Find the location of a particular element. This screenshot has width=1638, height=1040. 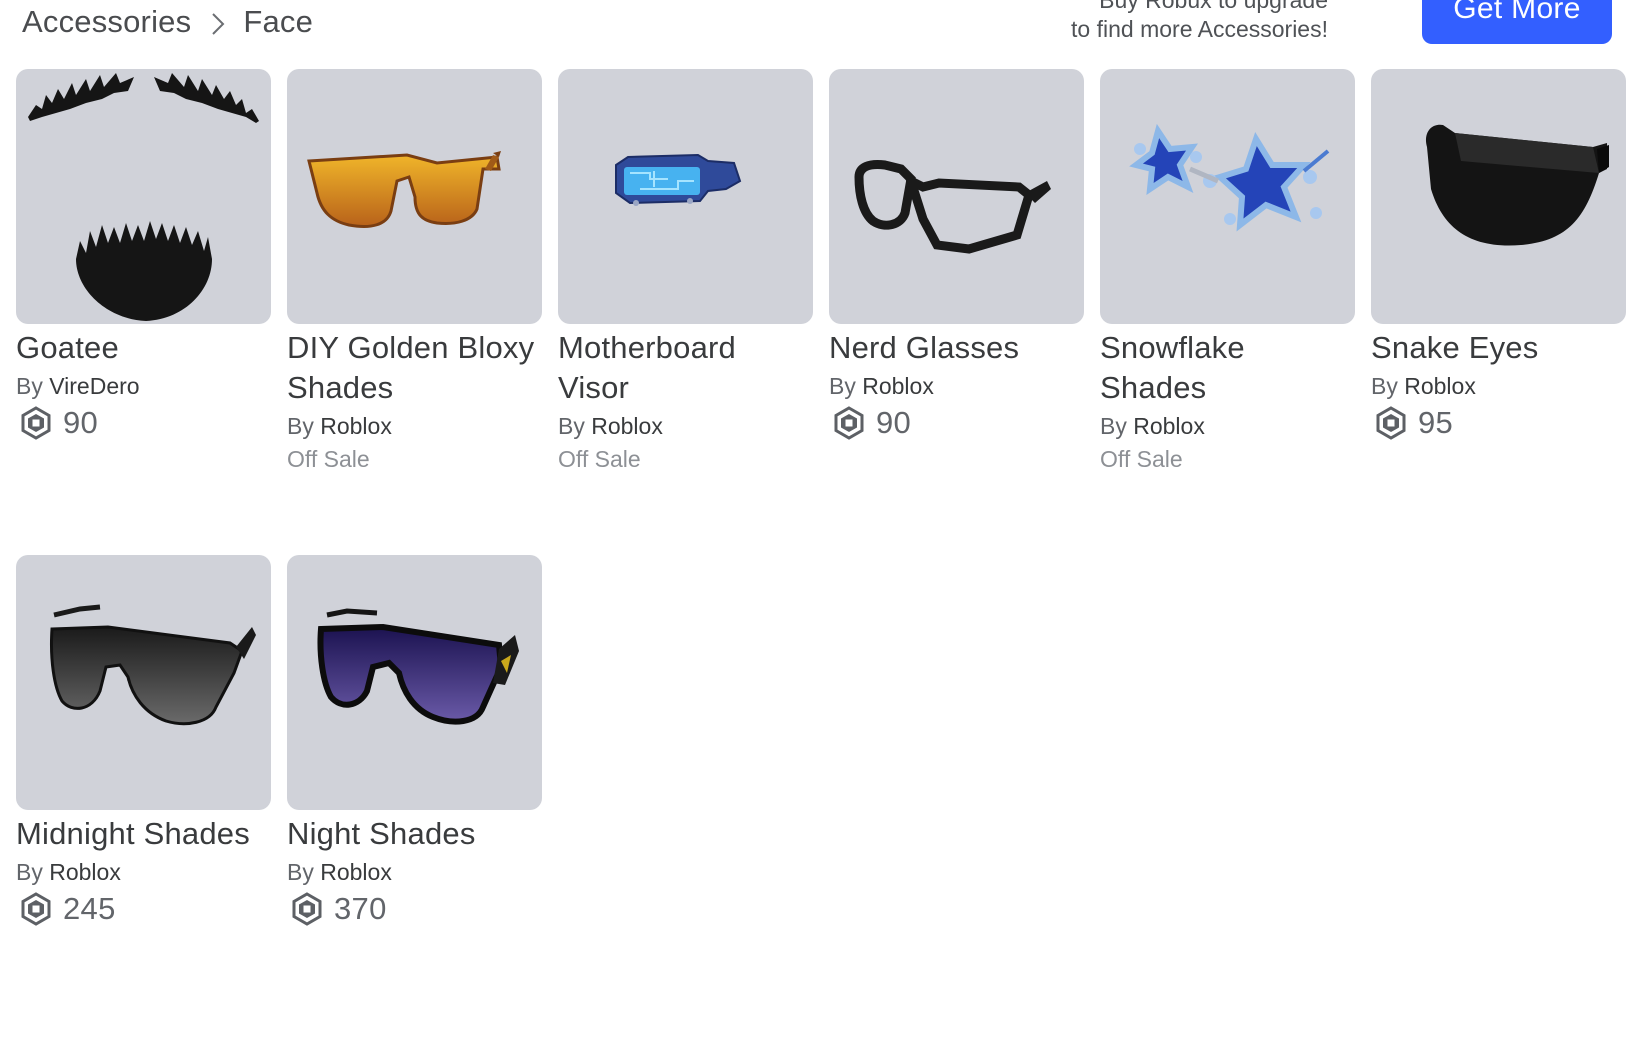

item-name: Motherboard Visor is located at coordinates (685, 368).